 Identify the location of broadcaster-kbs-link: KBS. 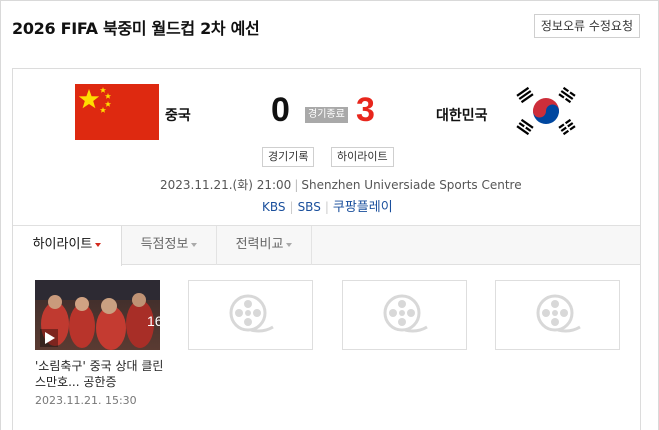
(274, 207).